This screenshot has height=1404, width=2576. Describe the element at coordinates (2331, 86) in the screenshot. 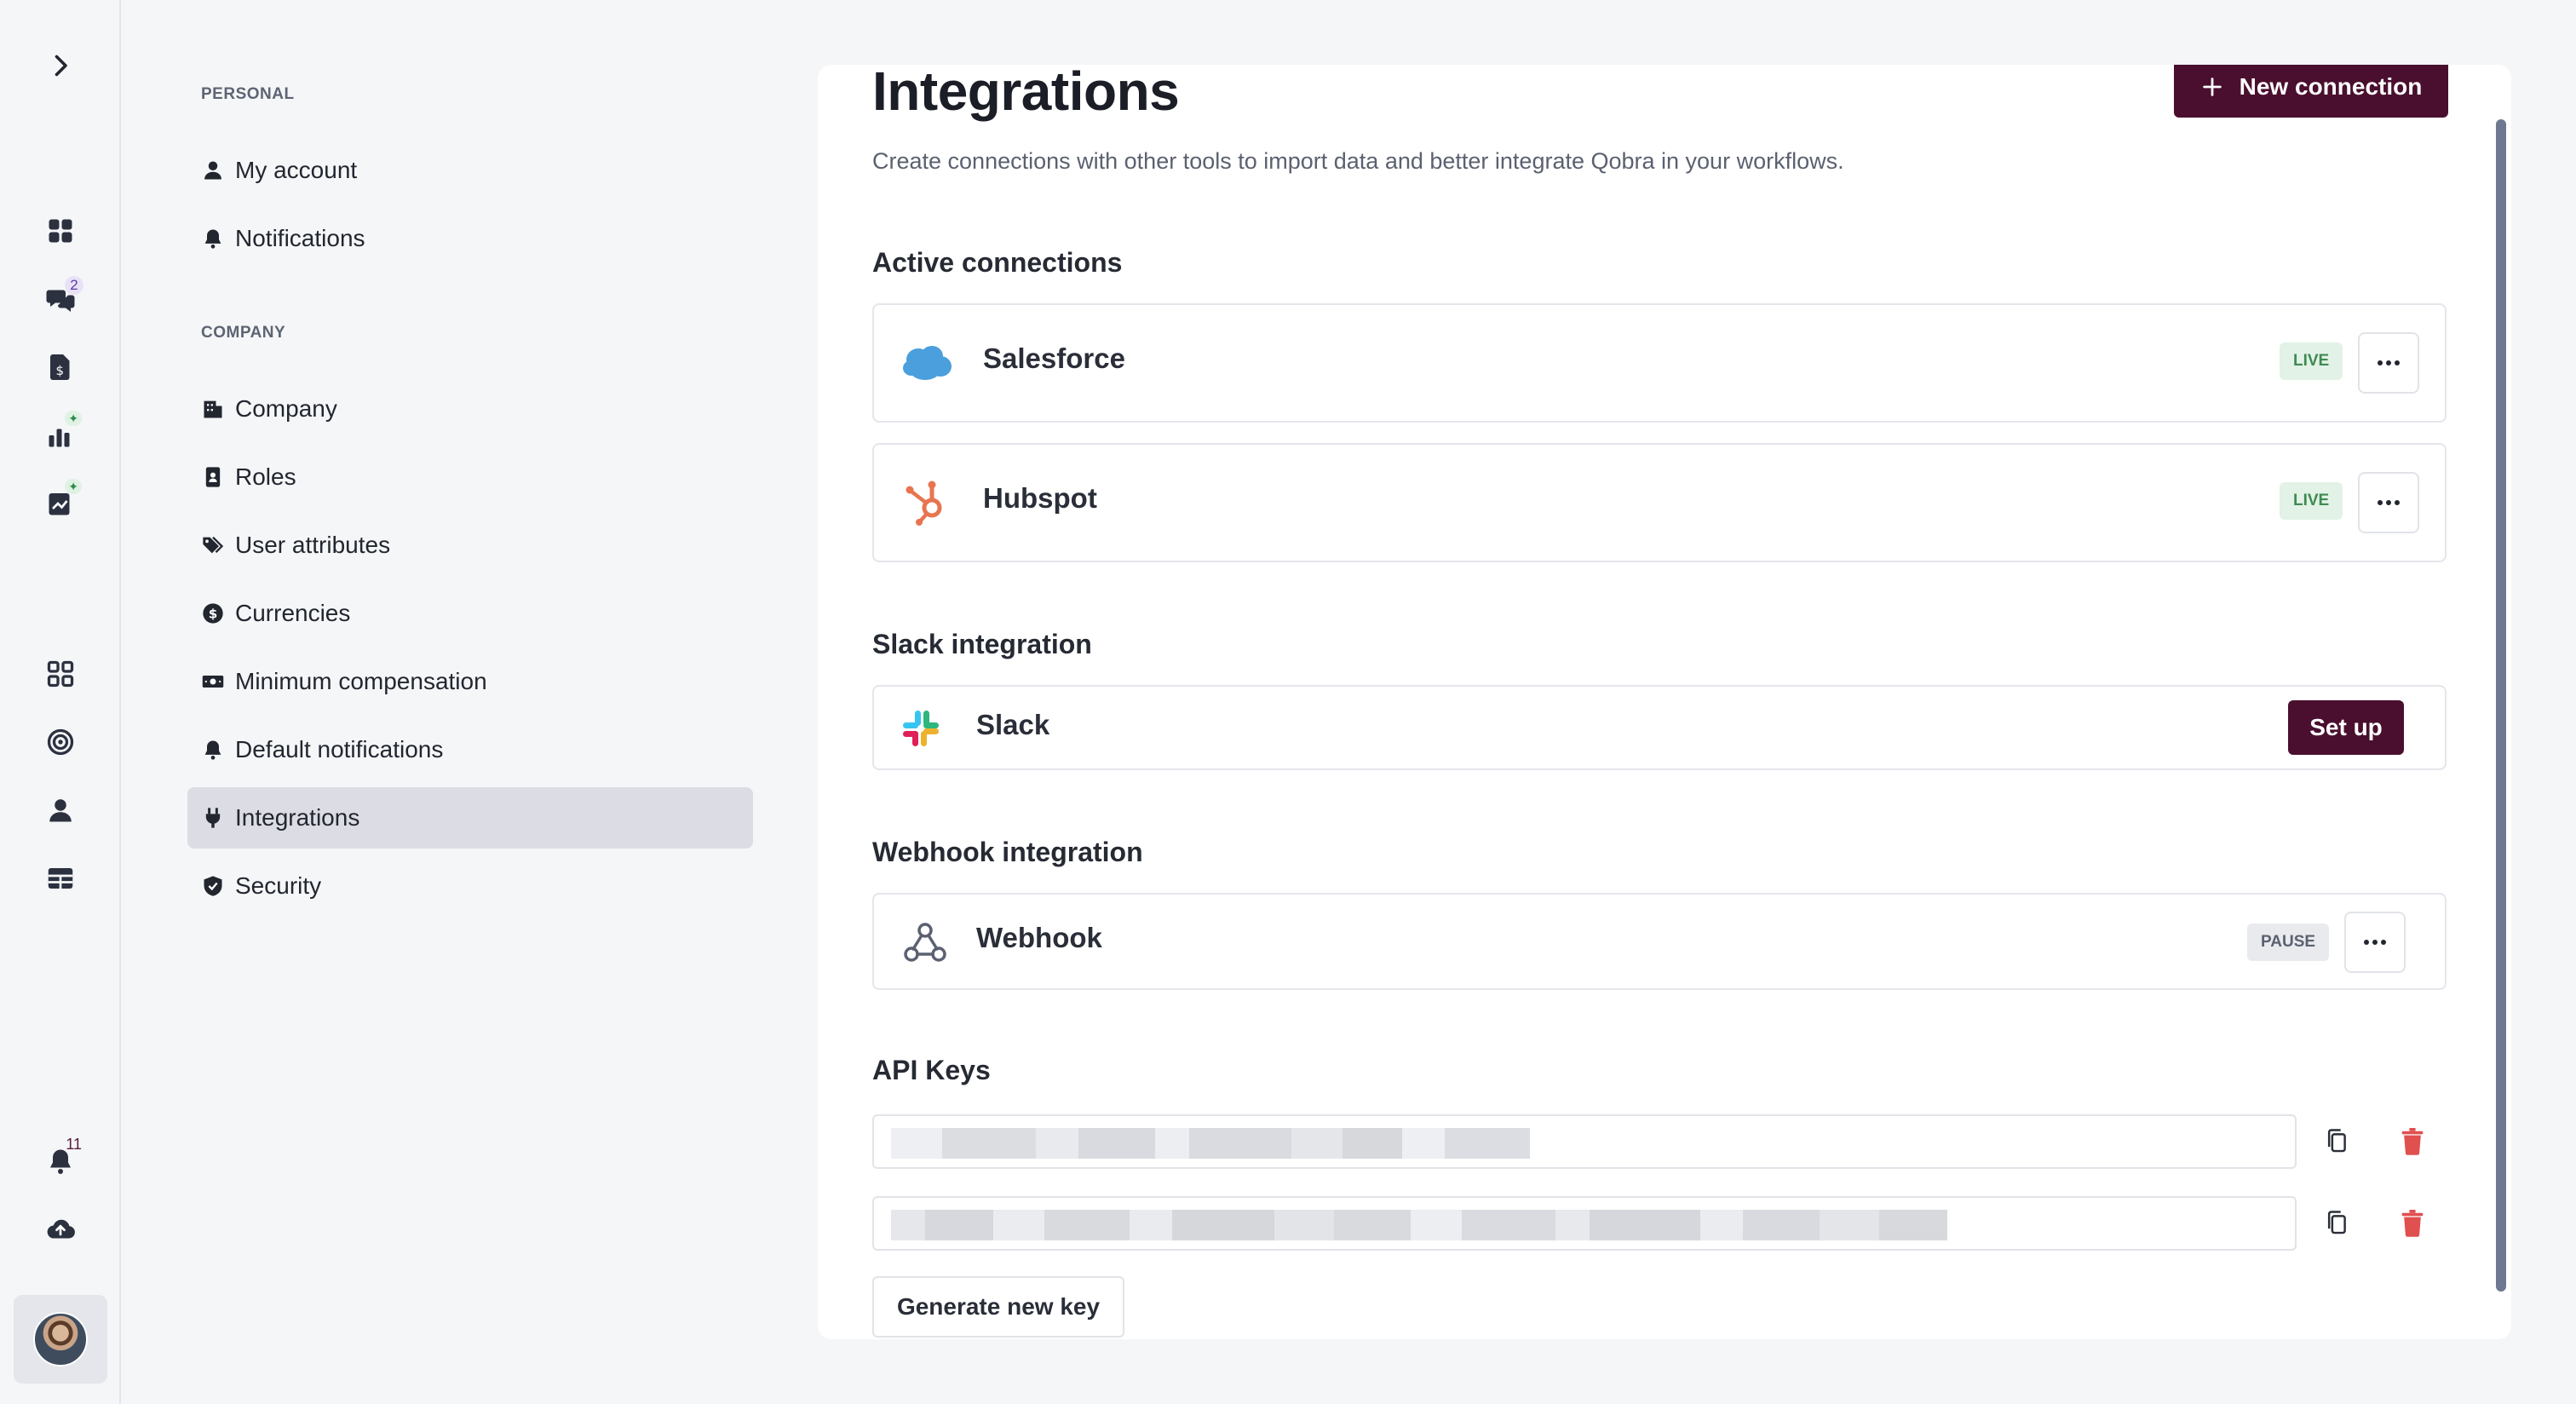

I see `new-connection-label: New connection` at that location.